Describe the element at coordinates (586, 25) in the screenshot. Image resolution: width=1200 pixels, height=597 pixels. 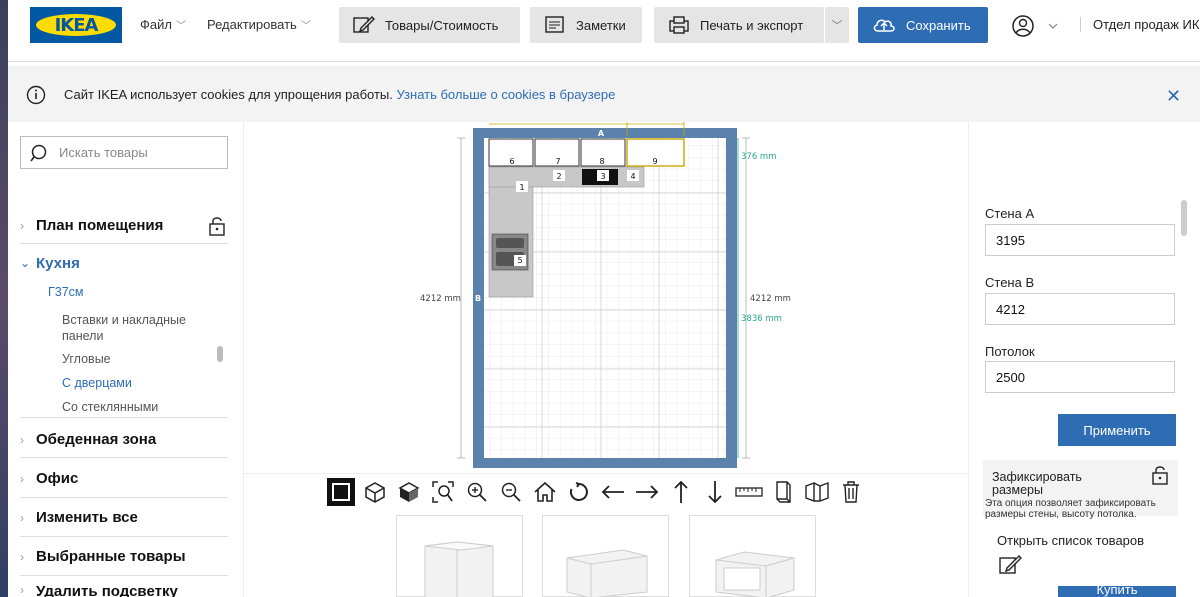
I see `notes-button: Заметки` at that location.